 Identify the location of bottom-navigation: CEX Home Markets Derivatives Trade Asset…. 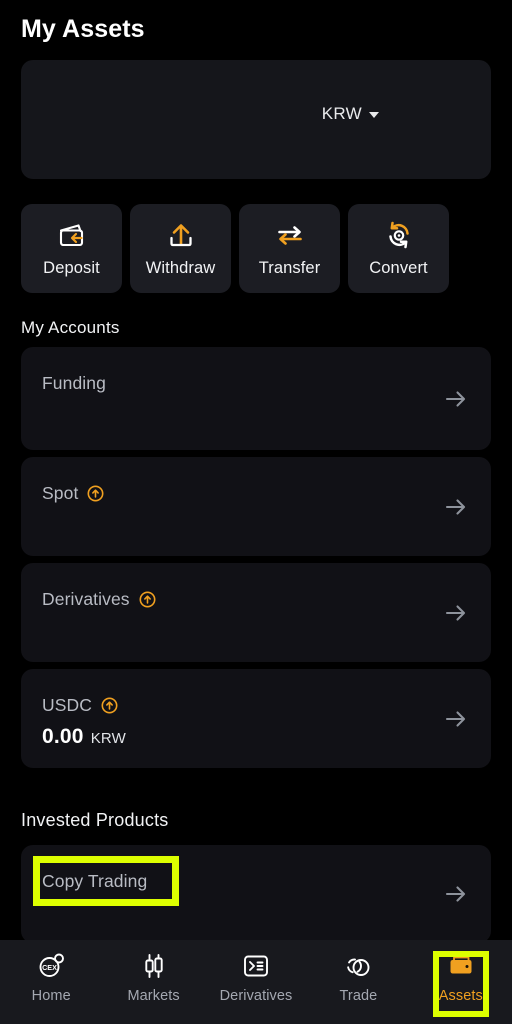
(256, 982).